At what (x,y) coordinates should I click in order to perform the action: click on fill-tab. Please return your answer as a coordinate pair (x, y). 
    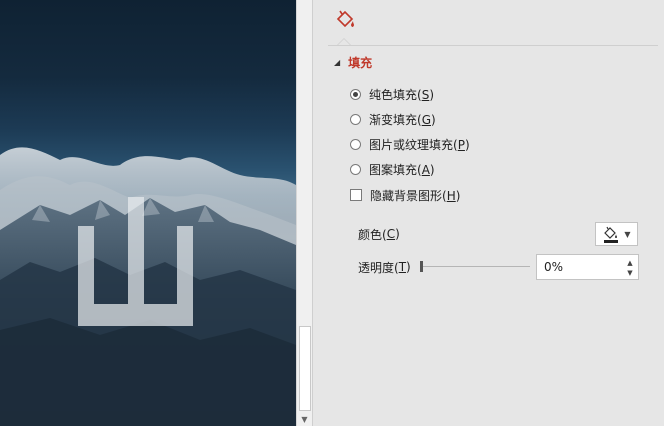
    Looking at the image, I should click on (345, 20).